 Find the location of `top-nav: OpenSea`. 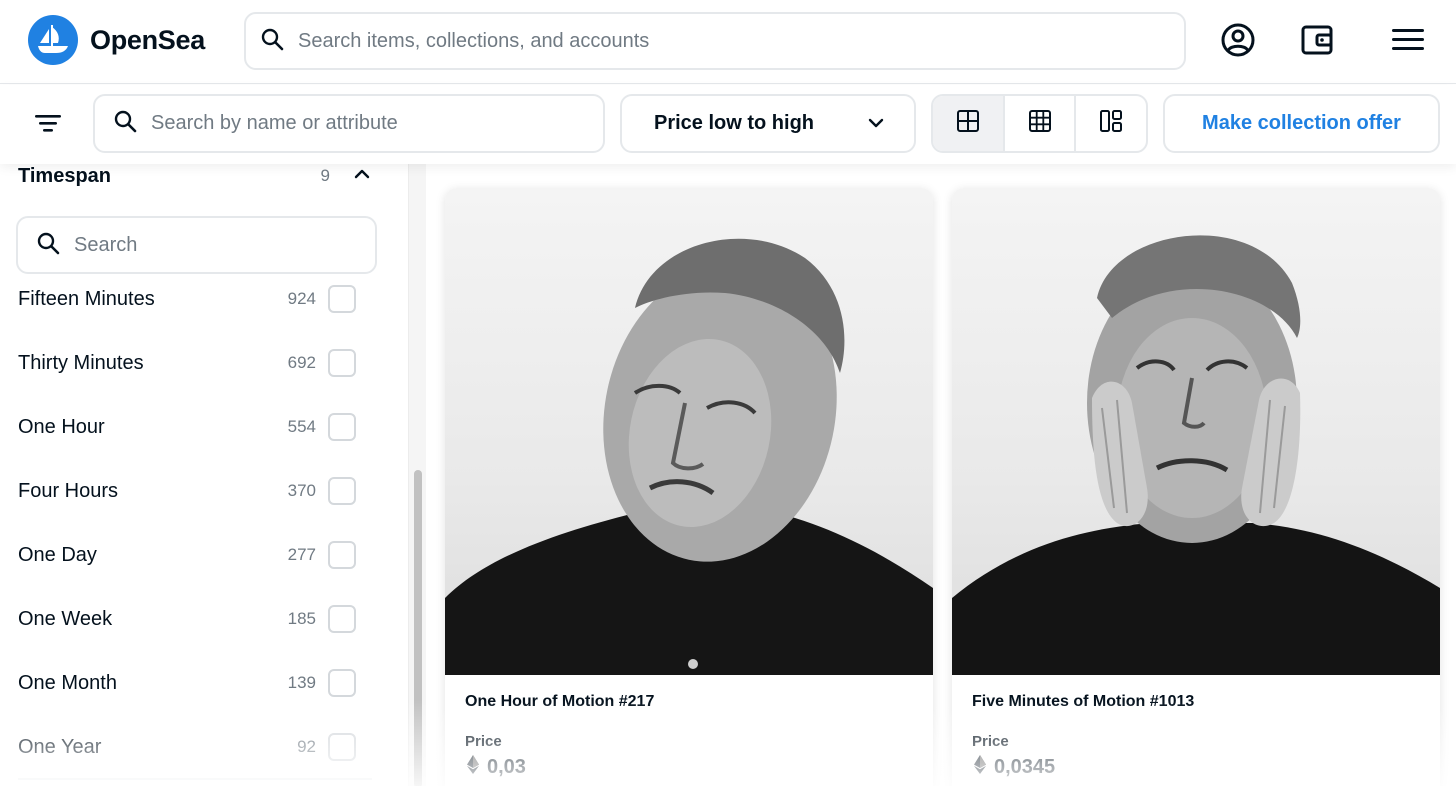

top-nav: OpenSea is located at coordinates (728, 42).